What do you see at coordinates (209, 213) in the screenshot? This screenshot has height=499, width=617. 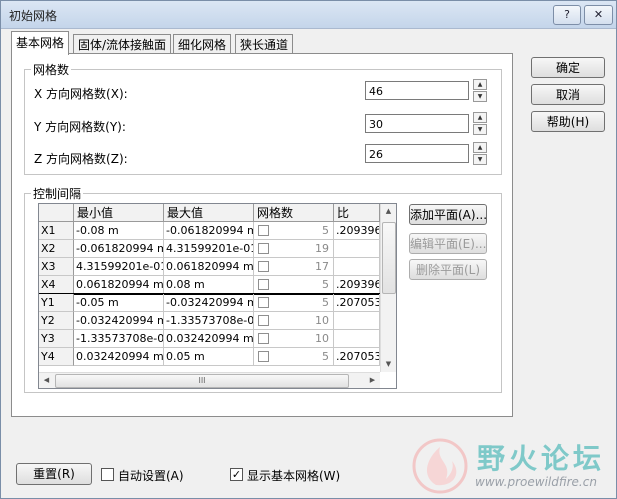 I see `column-header-max: 最大值` at bounding box center [209, 213].